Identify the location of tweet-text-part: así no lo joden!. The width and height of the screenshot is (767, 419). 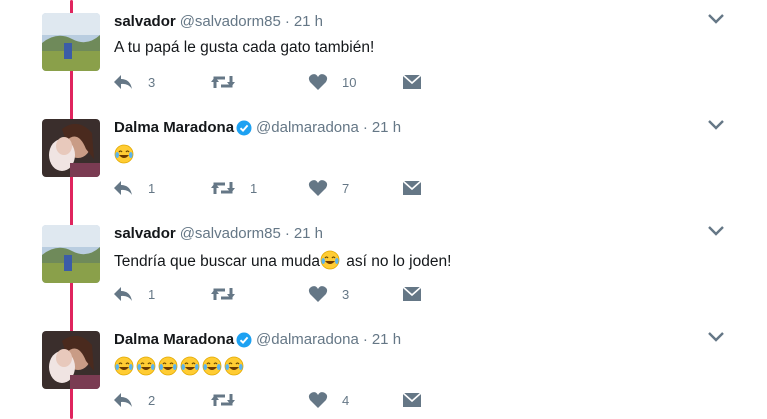
(396, 261).